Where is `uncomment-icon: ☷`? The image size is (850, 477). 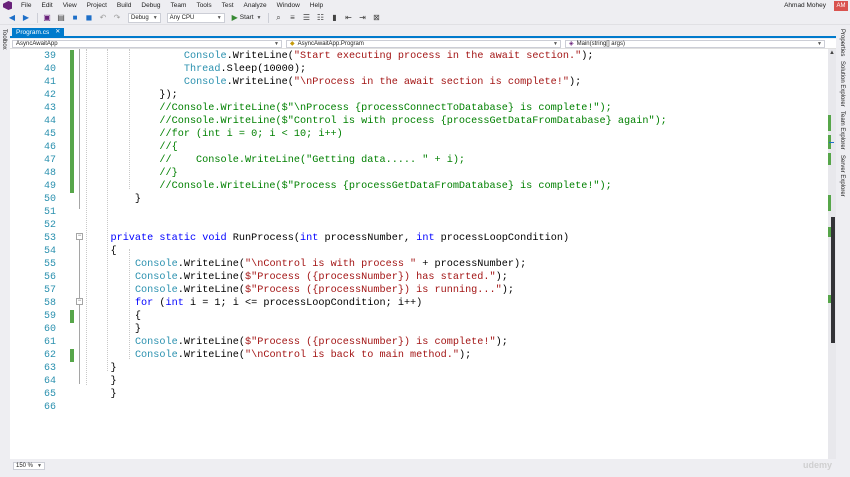 uncomment-icon: ☷ is located at coordinates (320, 17).